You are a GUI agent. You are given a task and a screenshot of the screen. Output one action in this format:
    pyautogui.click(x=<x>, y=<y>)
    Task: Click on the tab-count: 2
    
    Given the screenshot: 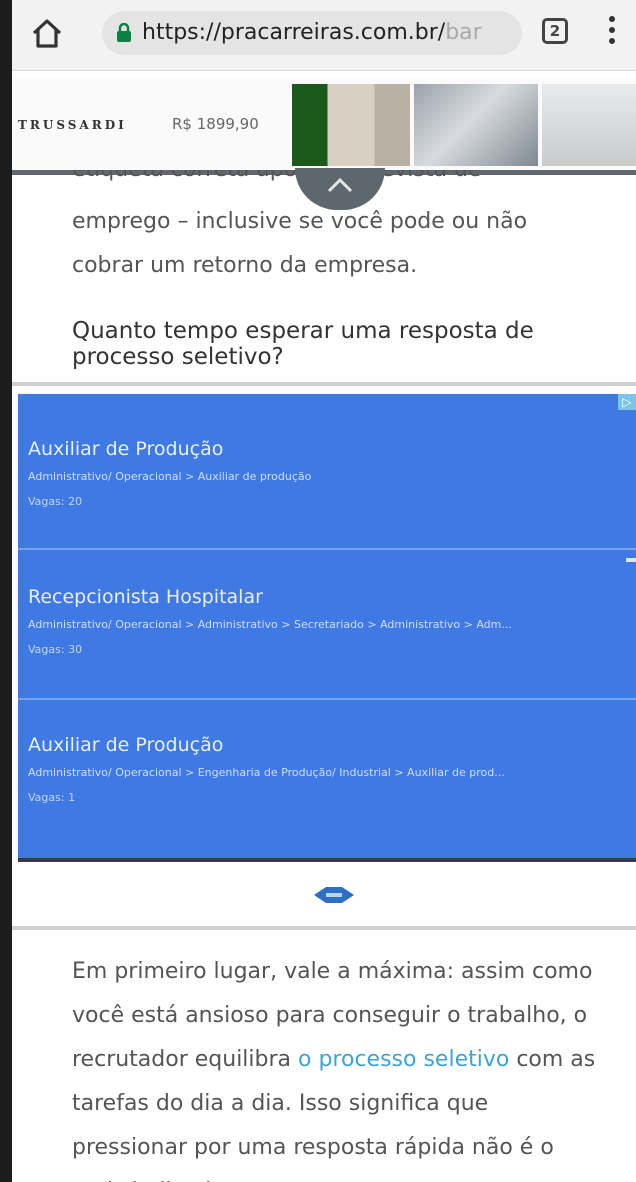 What is the action you would take?
    pyautogui.click(x=555, y=31)
    